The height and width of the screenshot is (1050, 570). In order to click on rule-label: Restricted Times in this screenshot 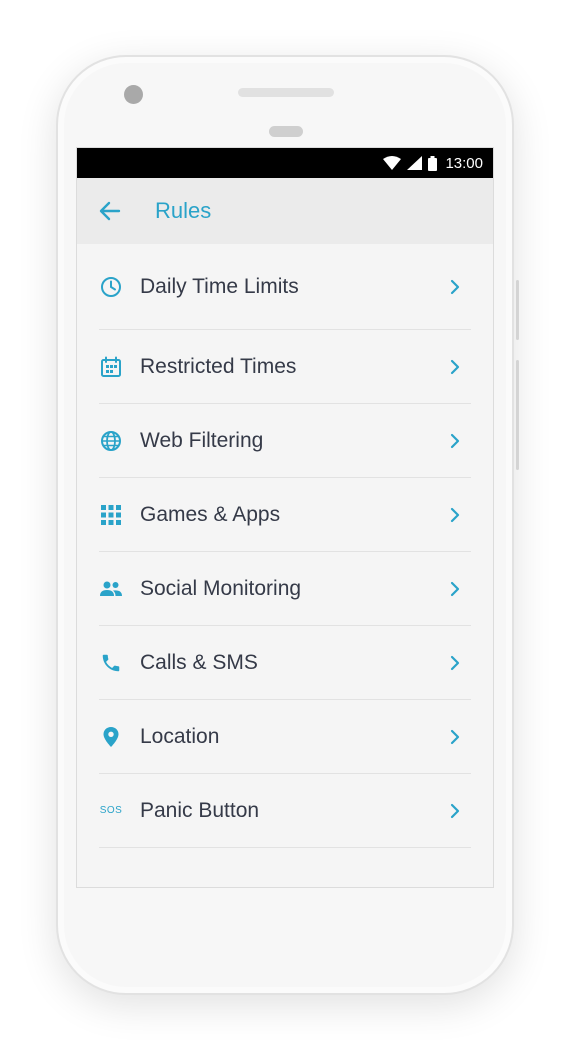, I will do `click(218, 366)`.